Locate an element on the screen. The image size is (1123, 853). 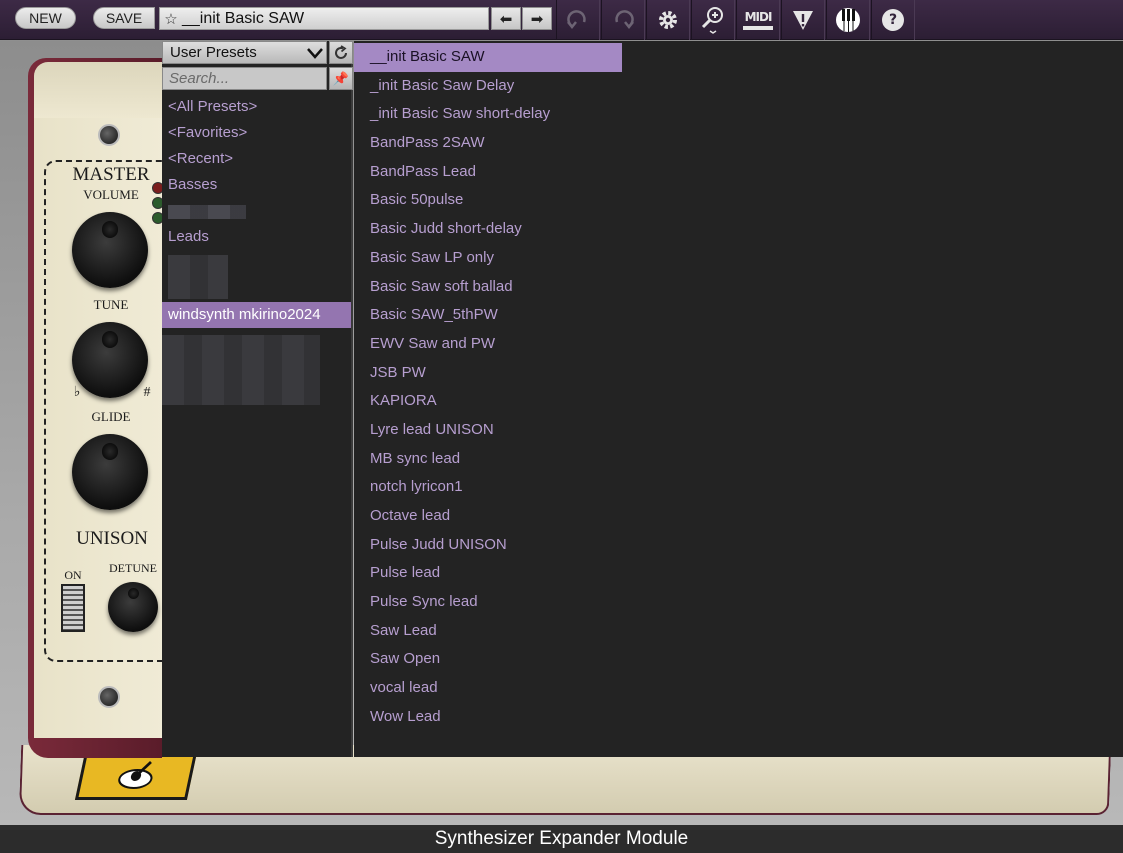
midi-icon: MIDI is located at coordinates (758, 20).